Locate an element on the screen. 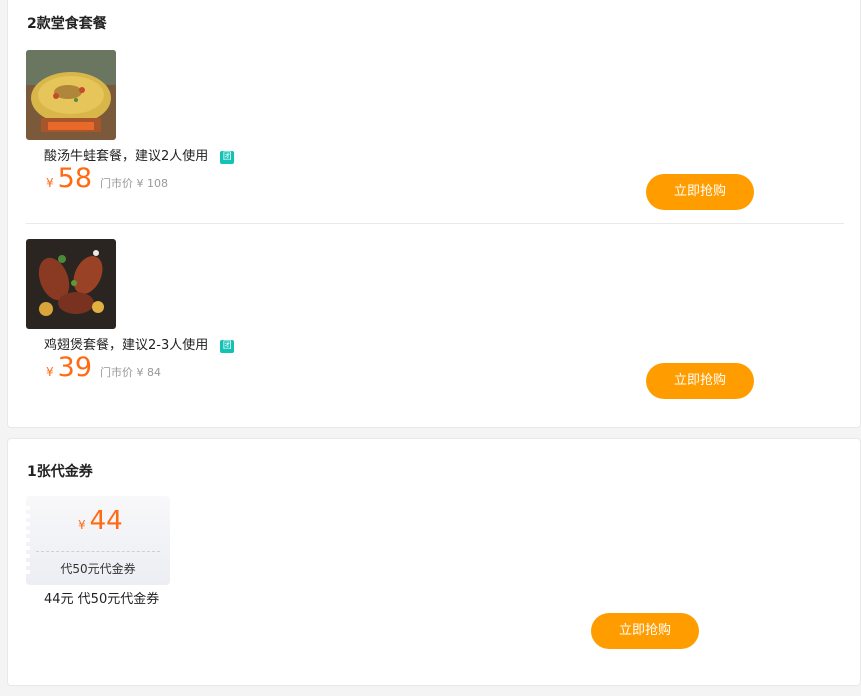 Image resolution: width=861 pixels, height=696 pixels. dine-in-section-title: 2款堂食套餐 is located at coordinates (67, 24).